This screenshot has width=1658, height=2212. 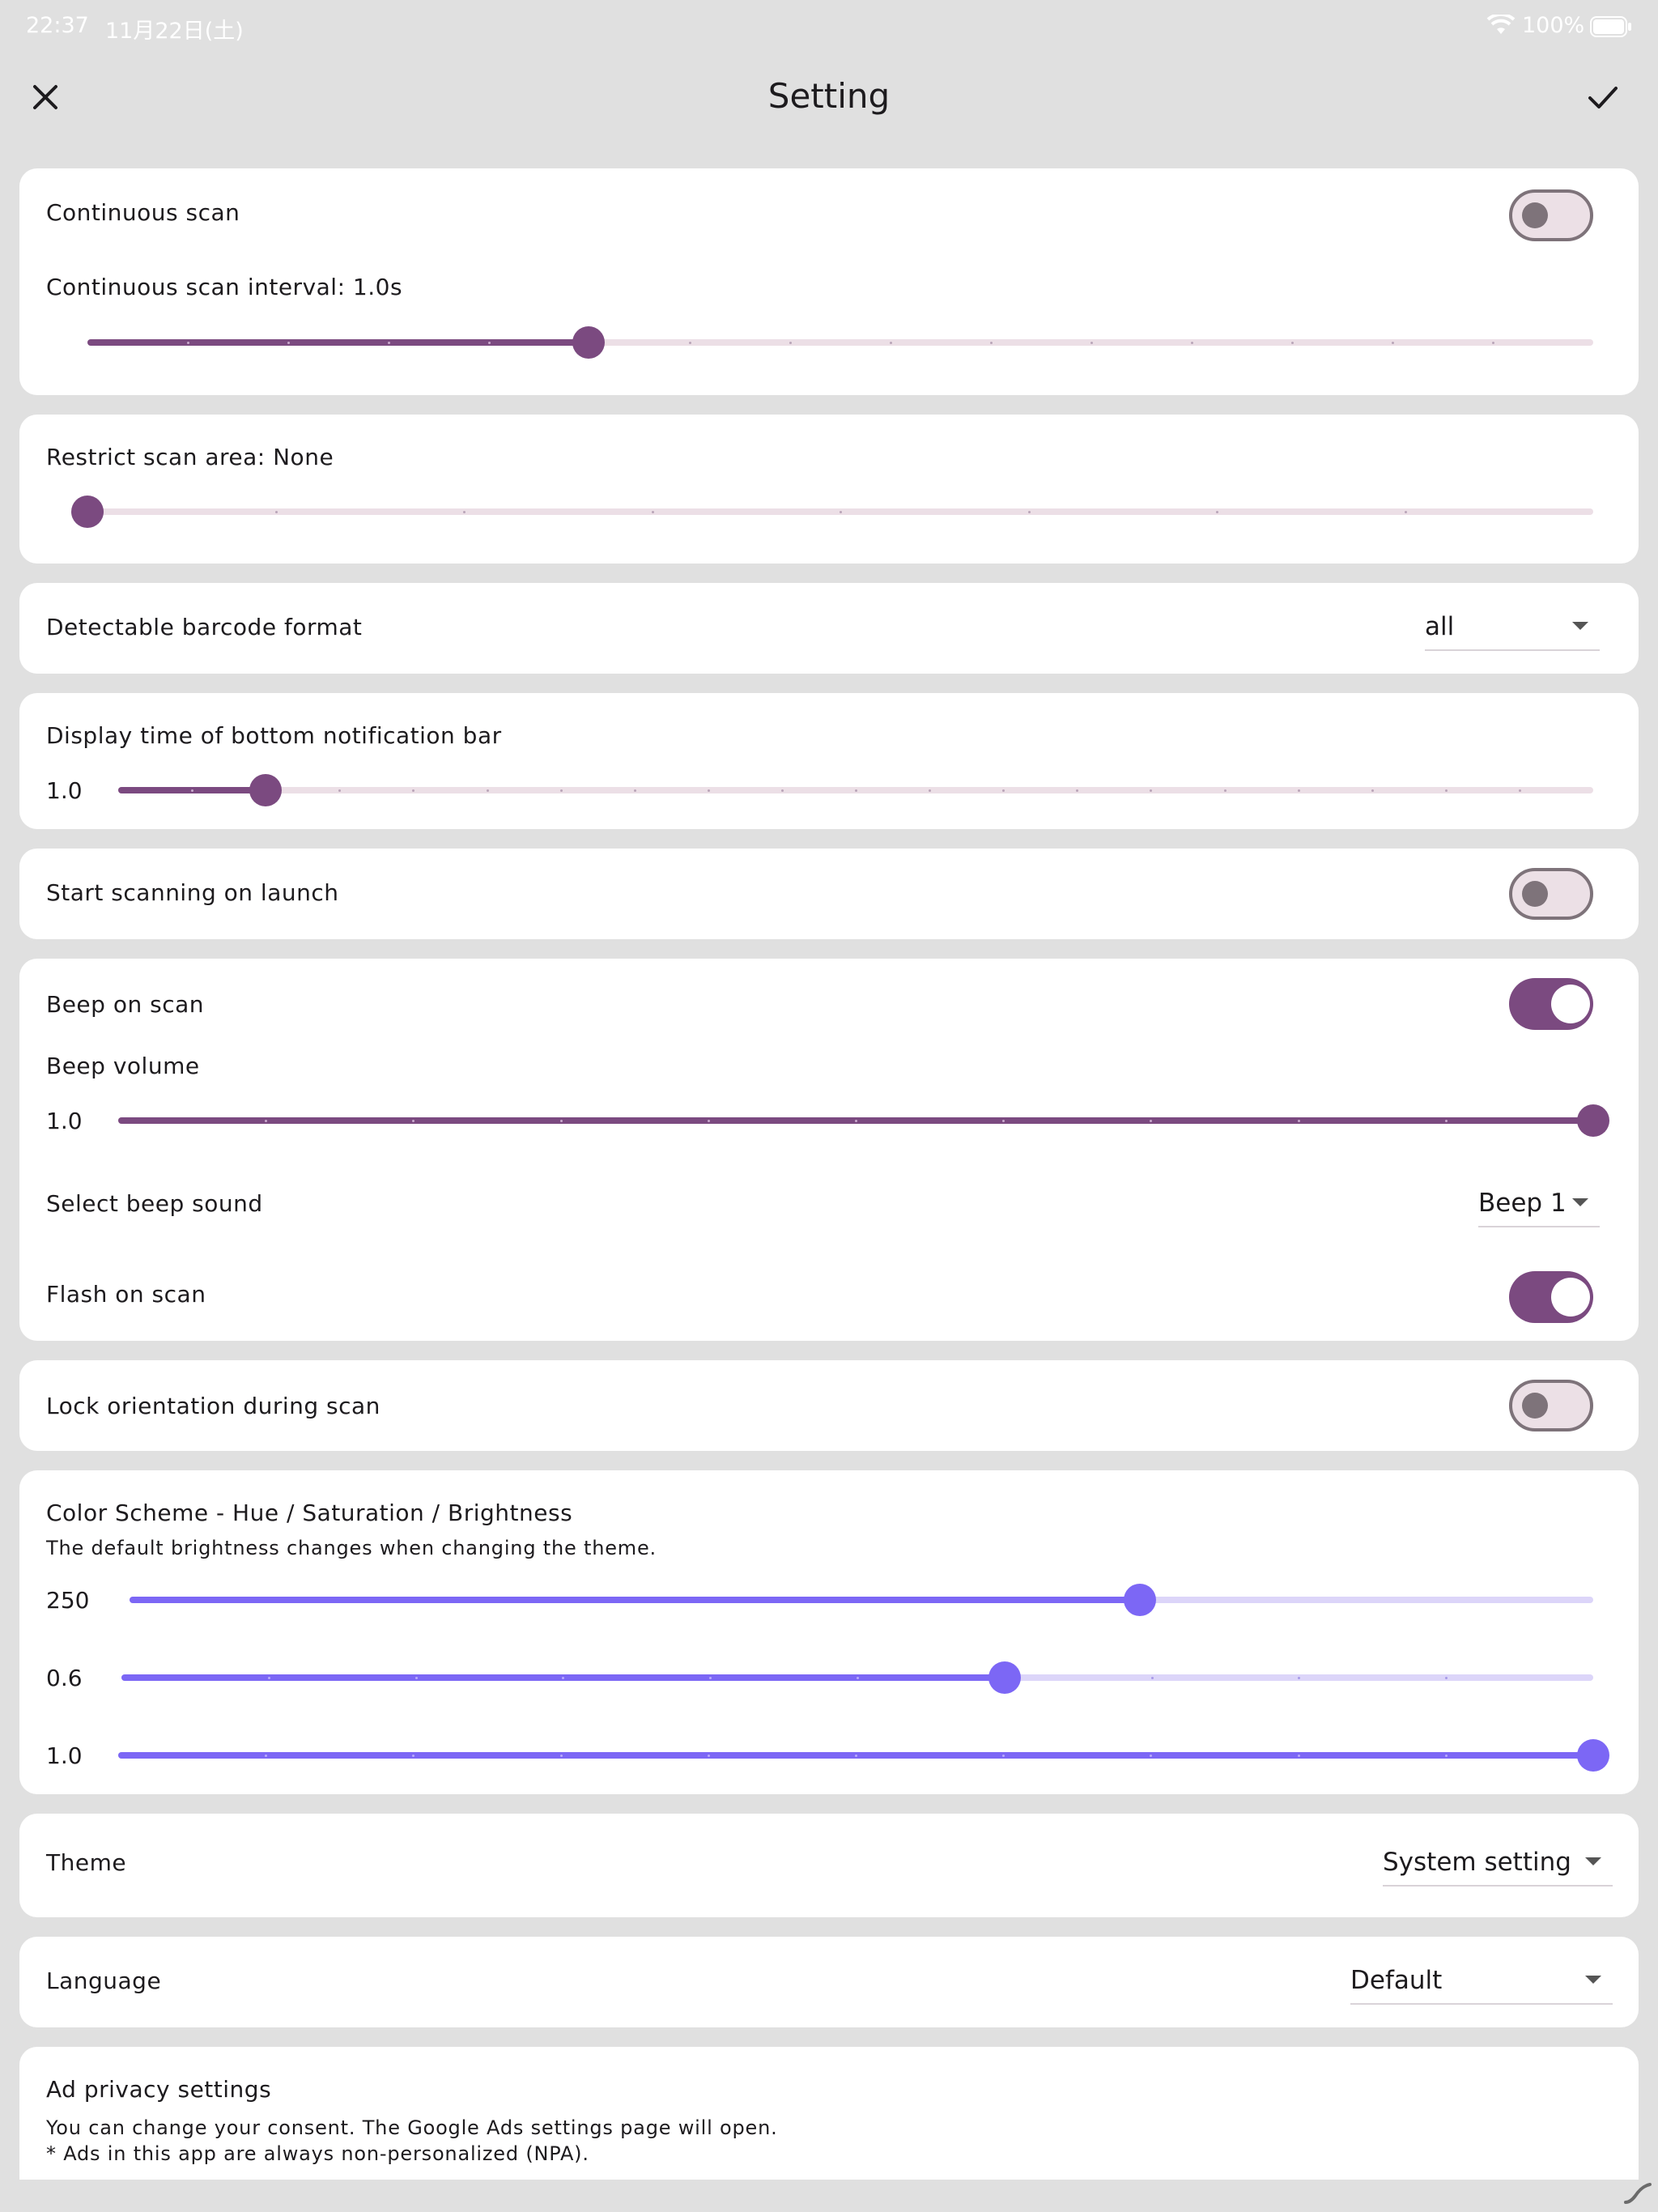 I want to click on hue-value: 250, so click(x=68, y=1600).